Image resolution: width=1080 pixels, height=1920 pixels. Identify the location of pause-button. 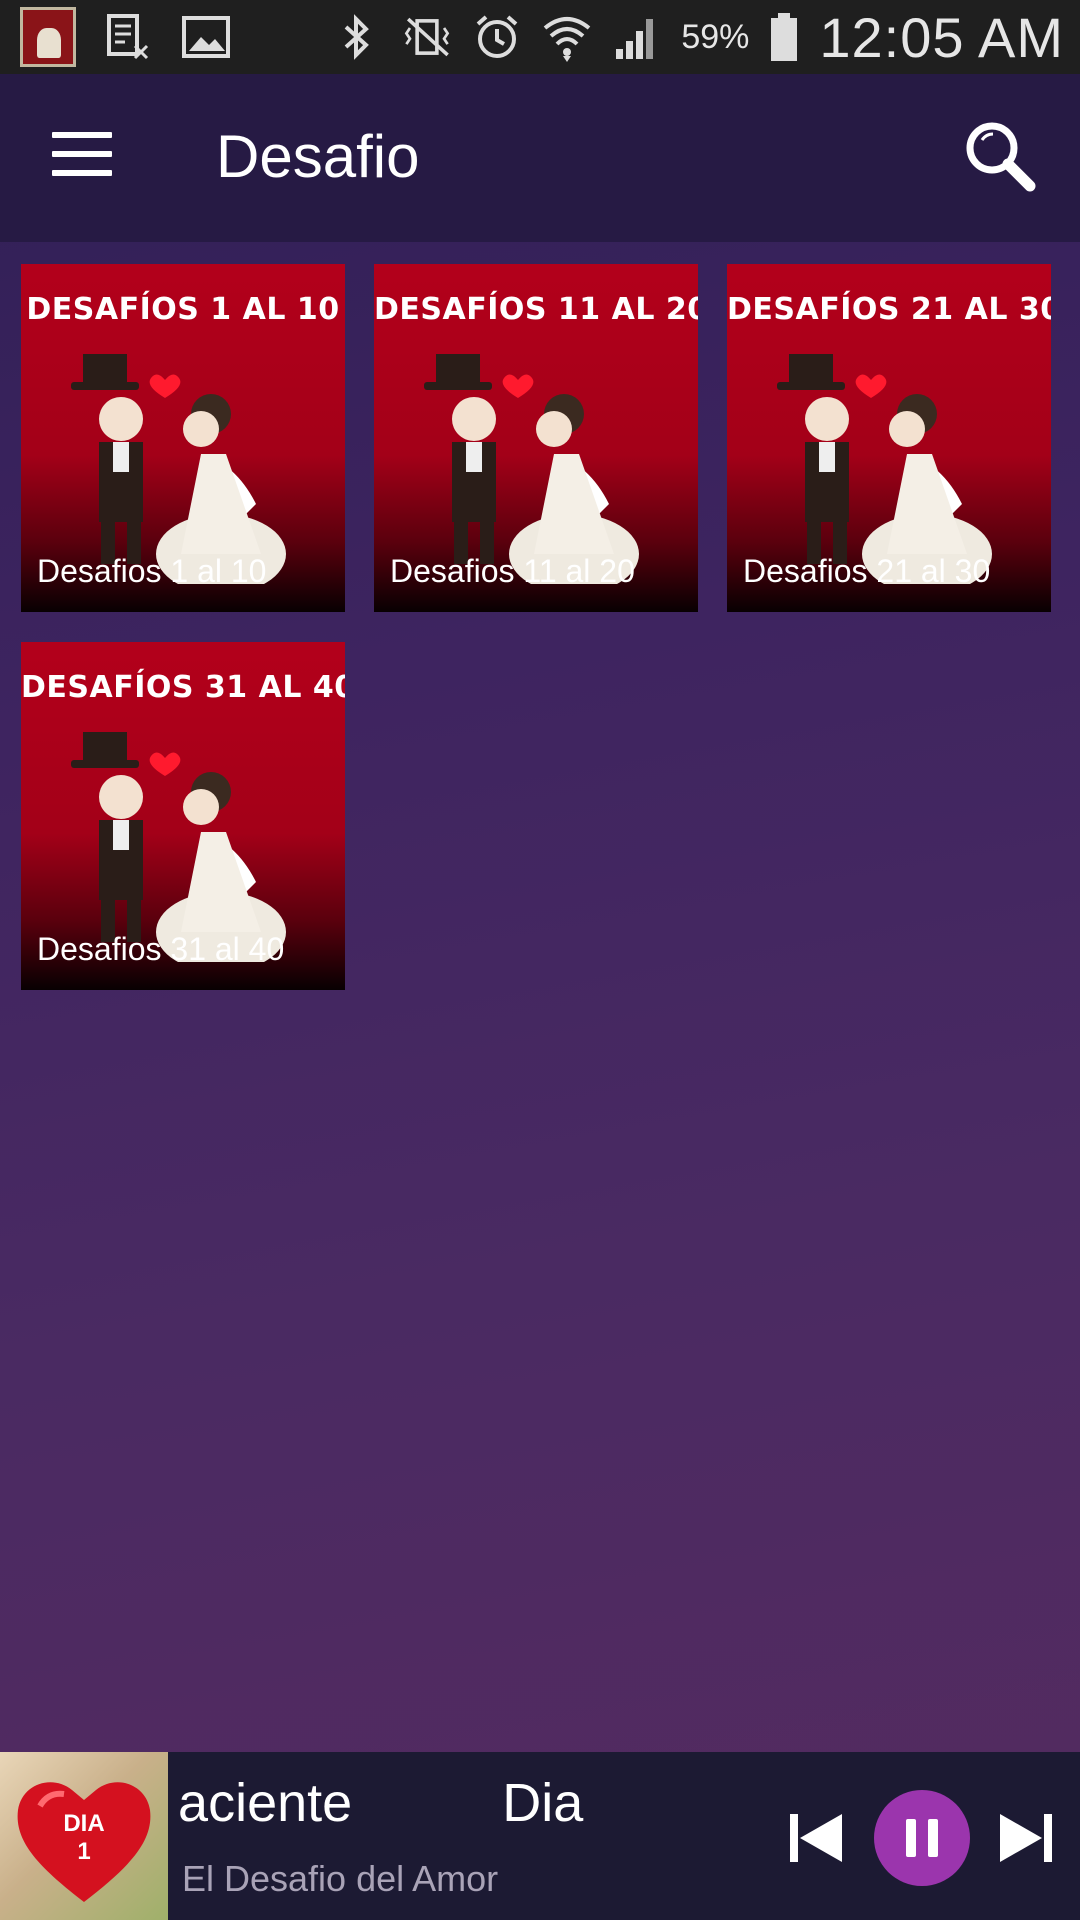
(922, 1838).